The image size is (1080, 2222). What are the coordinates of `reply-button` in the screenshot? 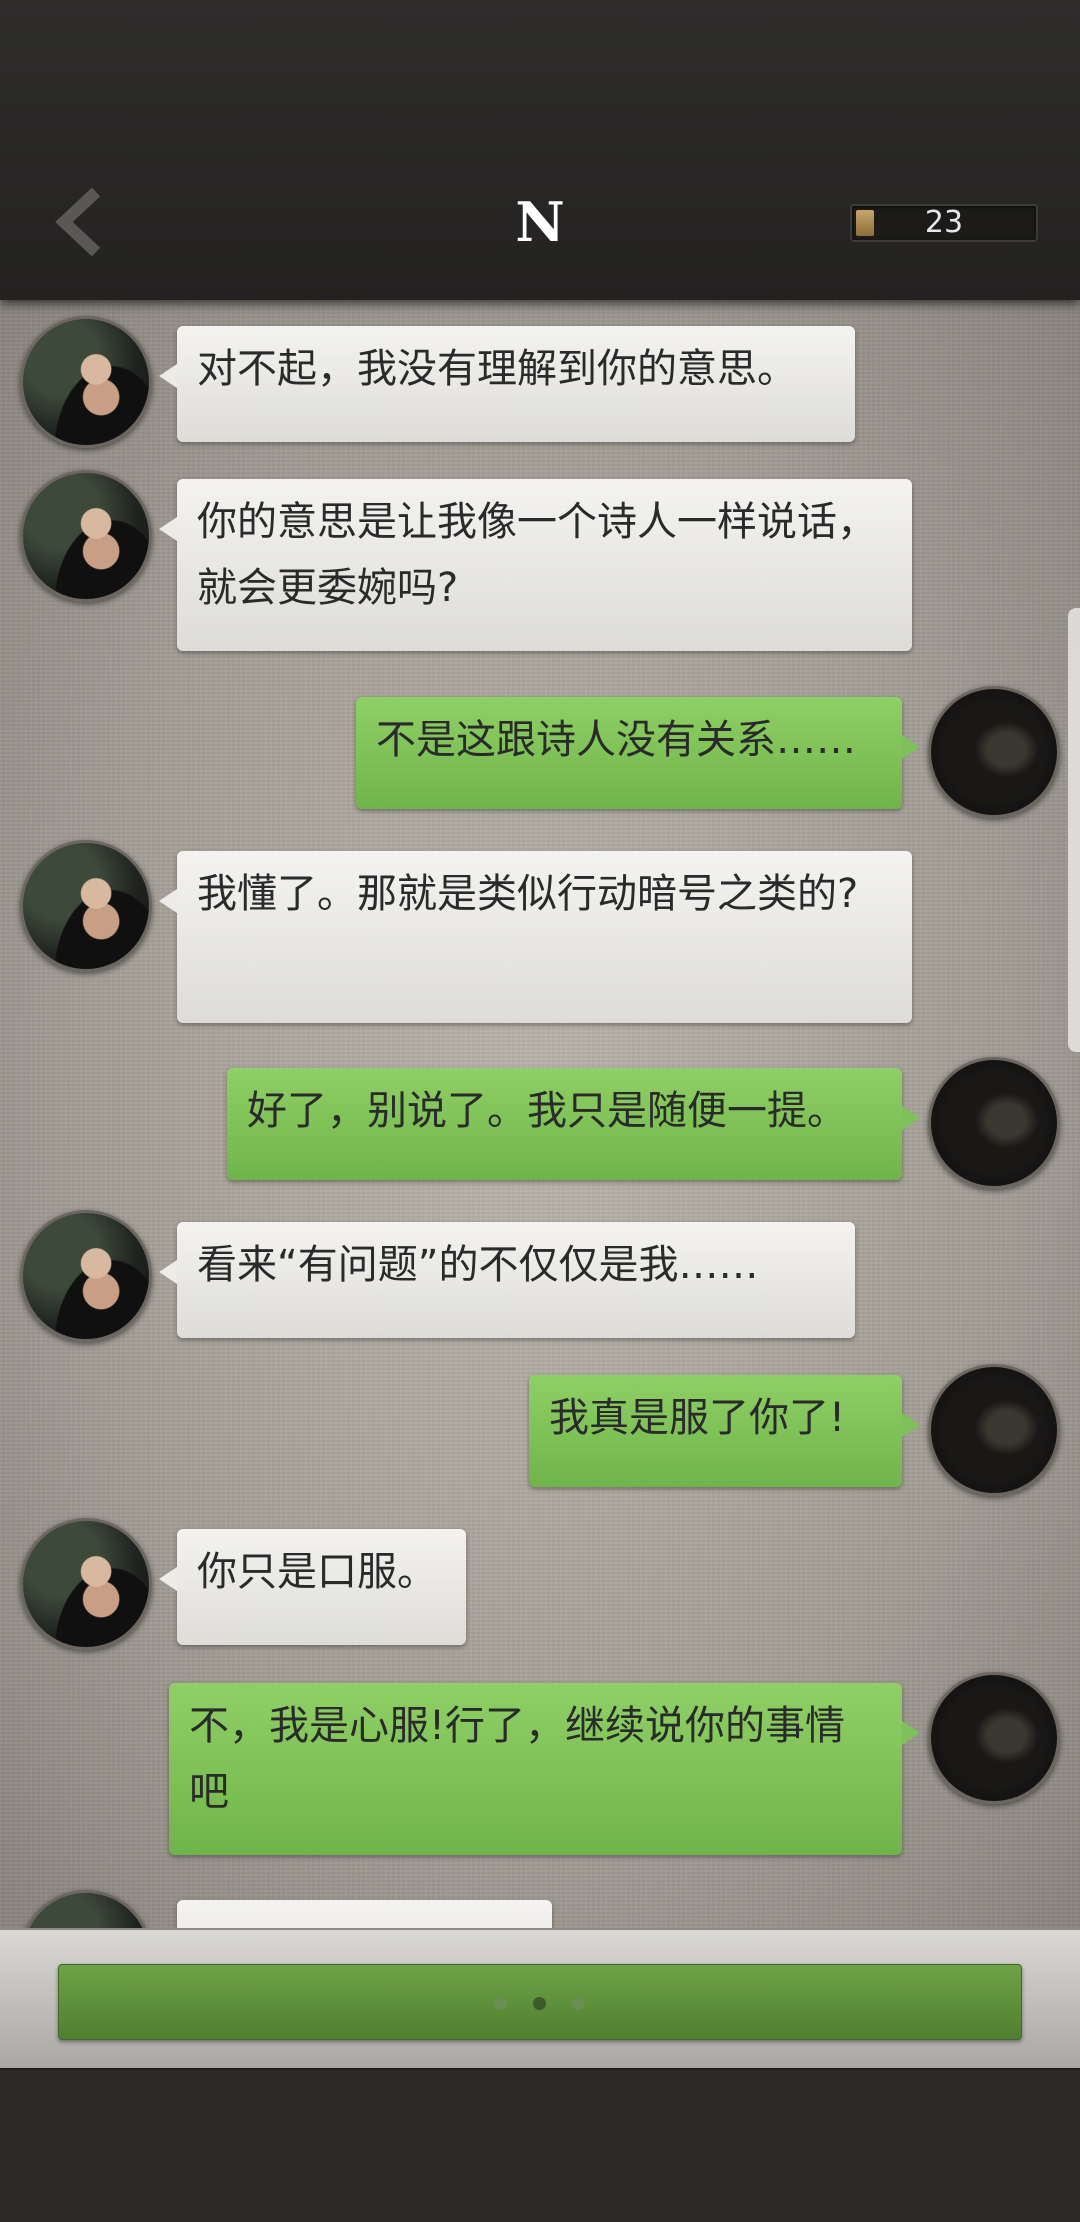 It's located at (540, 2002).